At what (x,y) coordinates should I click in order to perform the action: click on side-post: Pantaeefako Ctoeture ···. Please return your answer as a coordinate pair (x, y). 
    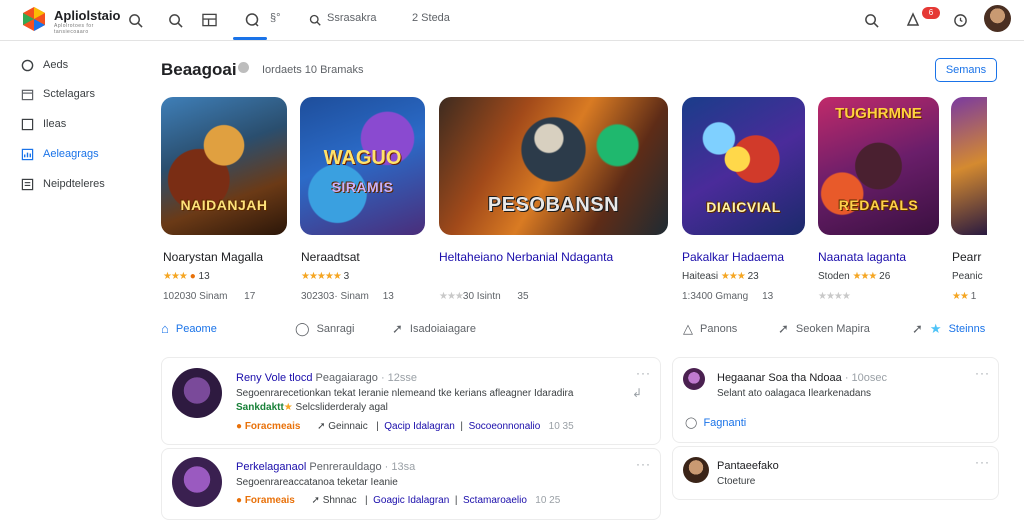
    Looking at the image, I should click on (835, 473).